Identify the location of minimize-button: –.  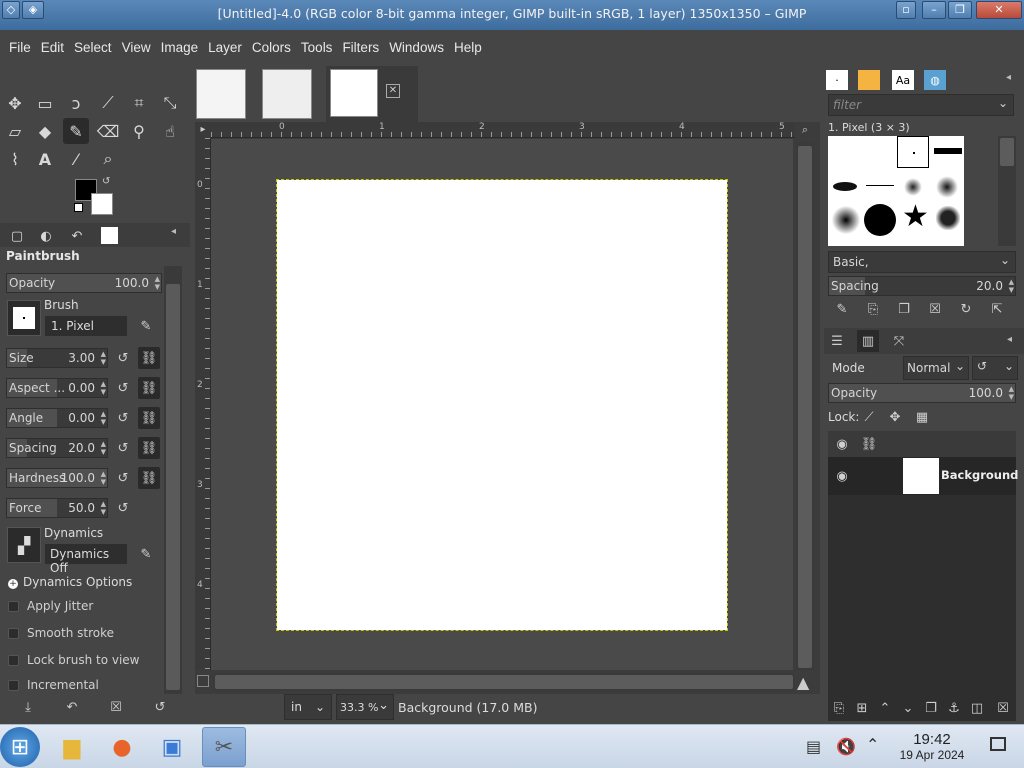
(934, 10).